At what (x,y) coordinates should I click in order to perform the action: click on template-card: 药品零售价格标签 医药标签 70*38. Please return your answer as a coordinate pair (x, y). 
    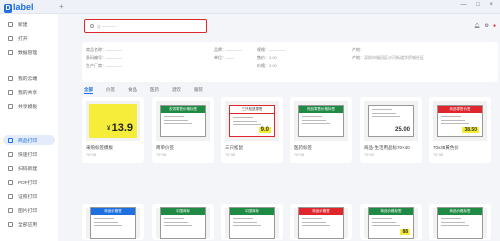
    Looking at the image, I should click on (321, 130).